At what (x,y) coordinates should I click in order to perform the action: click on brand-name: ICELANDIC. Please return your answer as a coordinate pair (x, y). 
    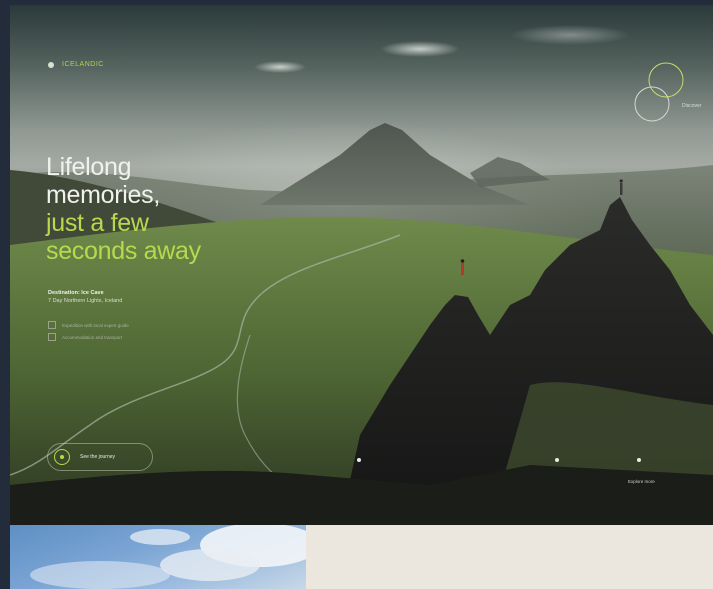
    Looking at the image, I should click on (83, 64).